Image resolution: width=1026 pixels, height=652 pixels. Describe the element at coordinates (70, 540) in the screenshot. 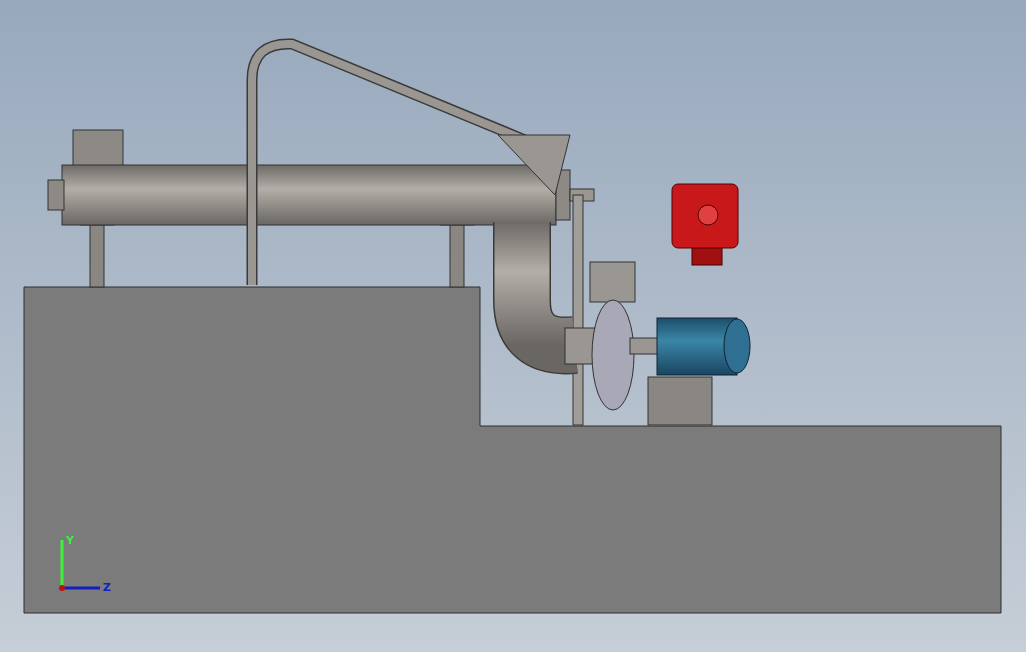

I see `axis-label: Y` at that location.